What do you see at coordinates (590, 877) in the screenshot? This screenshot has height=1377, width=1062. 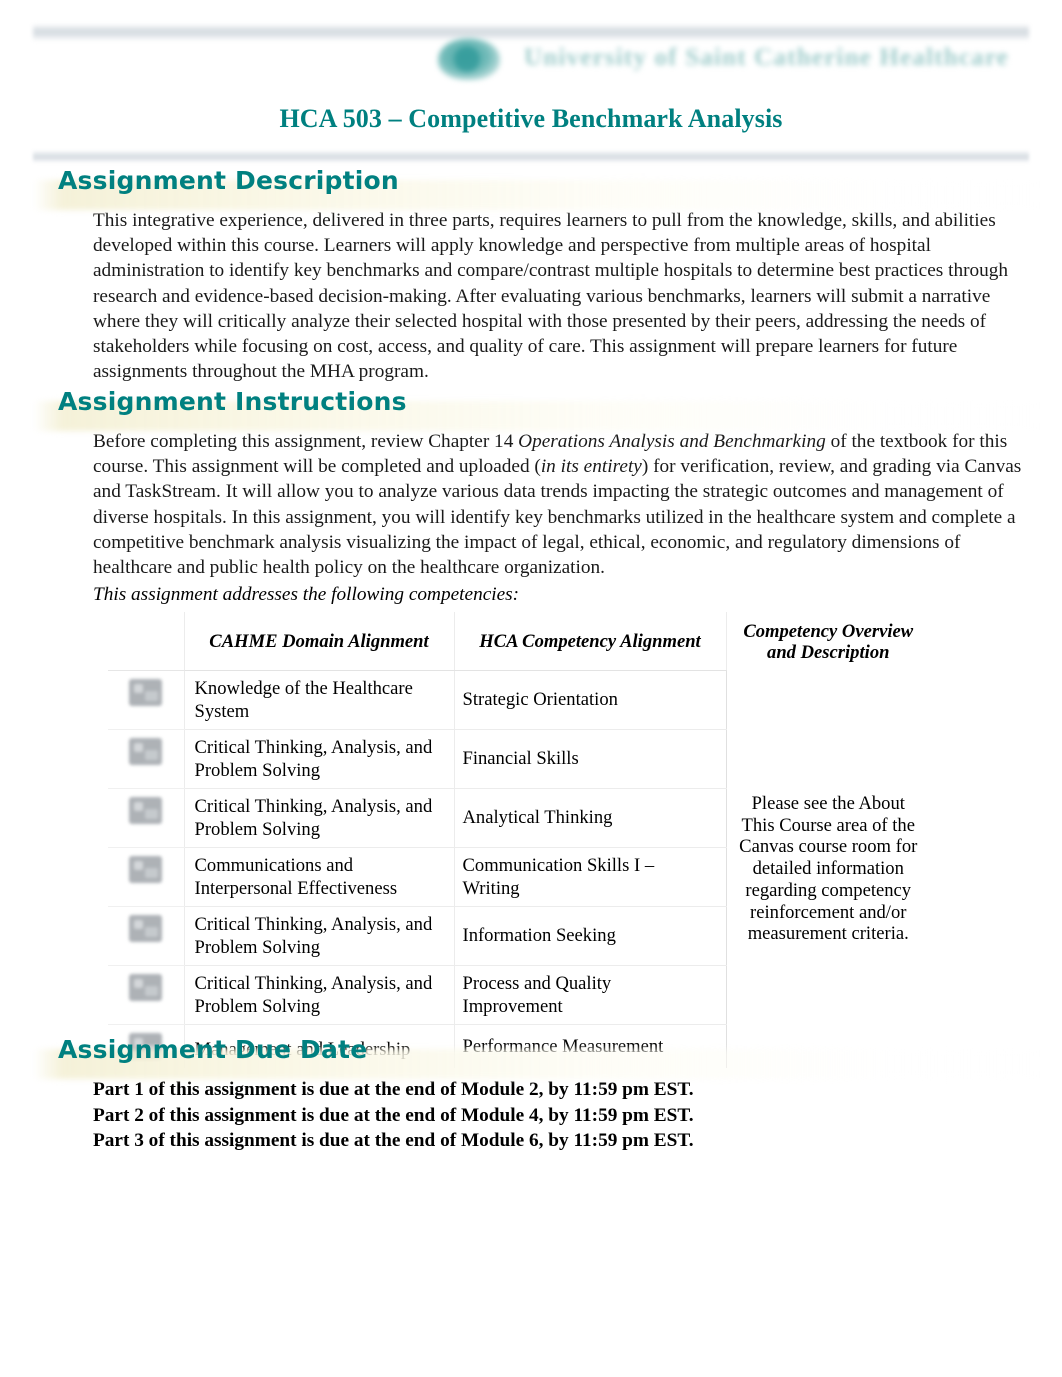 I see `hca-competency-cell: Communication Skills I – Writing` at bounding box center [590, 877].